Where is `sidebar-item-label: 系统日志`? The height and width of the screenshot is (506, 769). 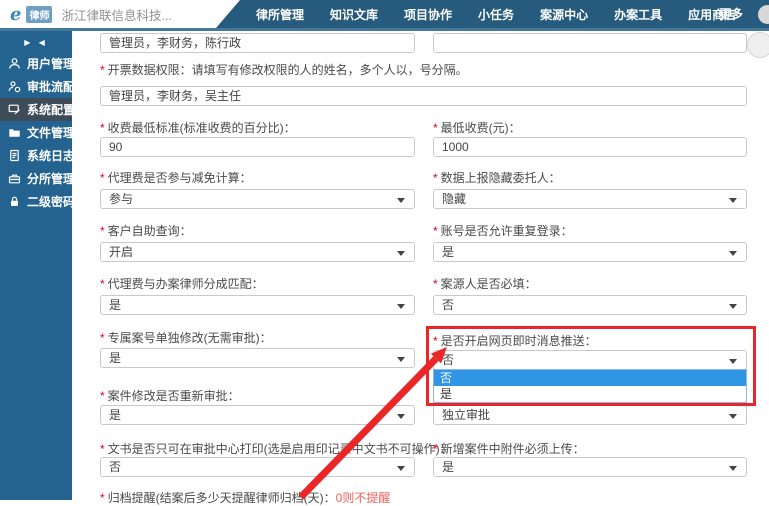 sidebar-item-label: 系统日志 is located at coordinates (51, 156).